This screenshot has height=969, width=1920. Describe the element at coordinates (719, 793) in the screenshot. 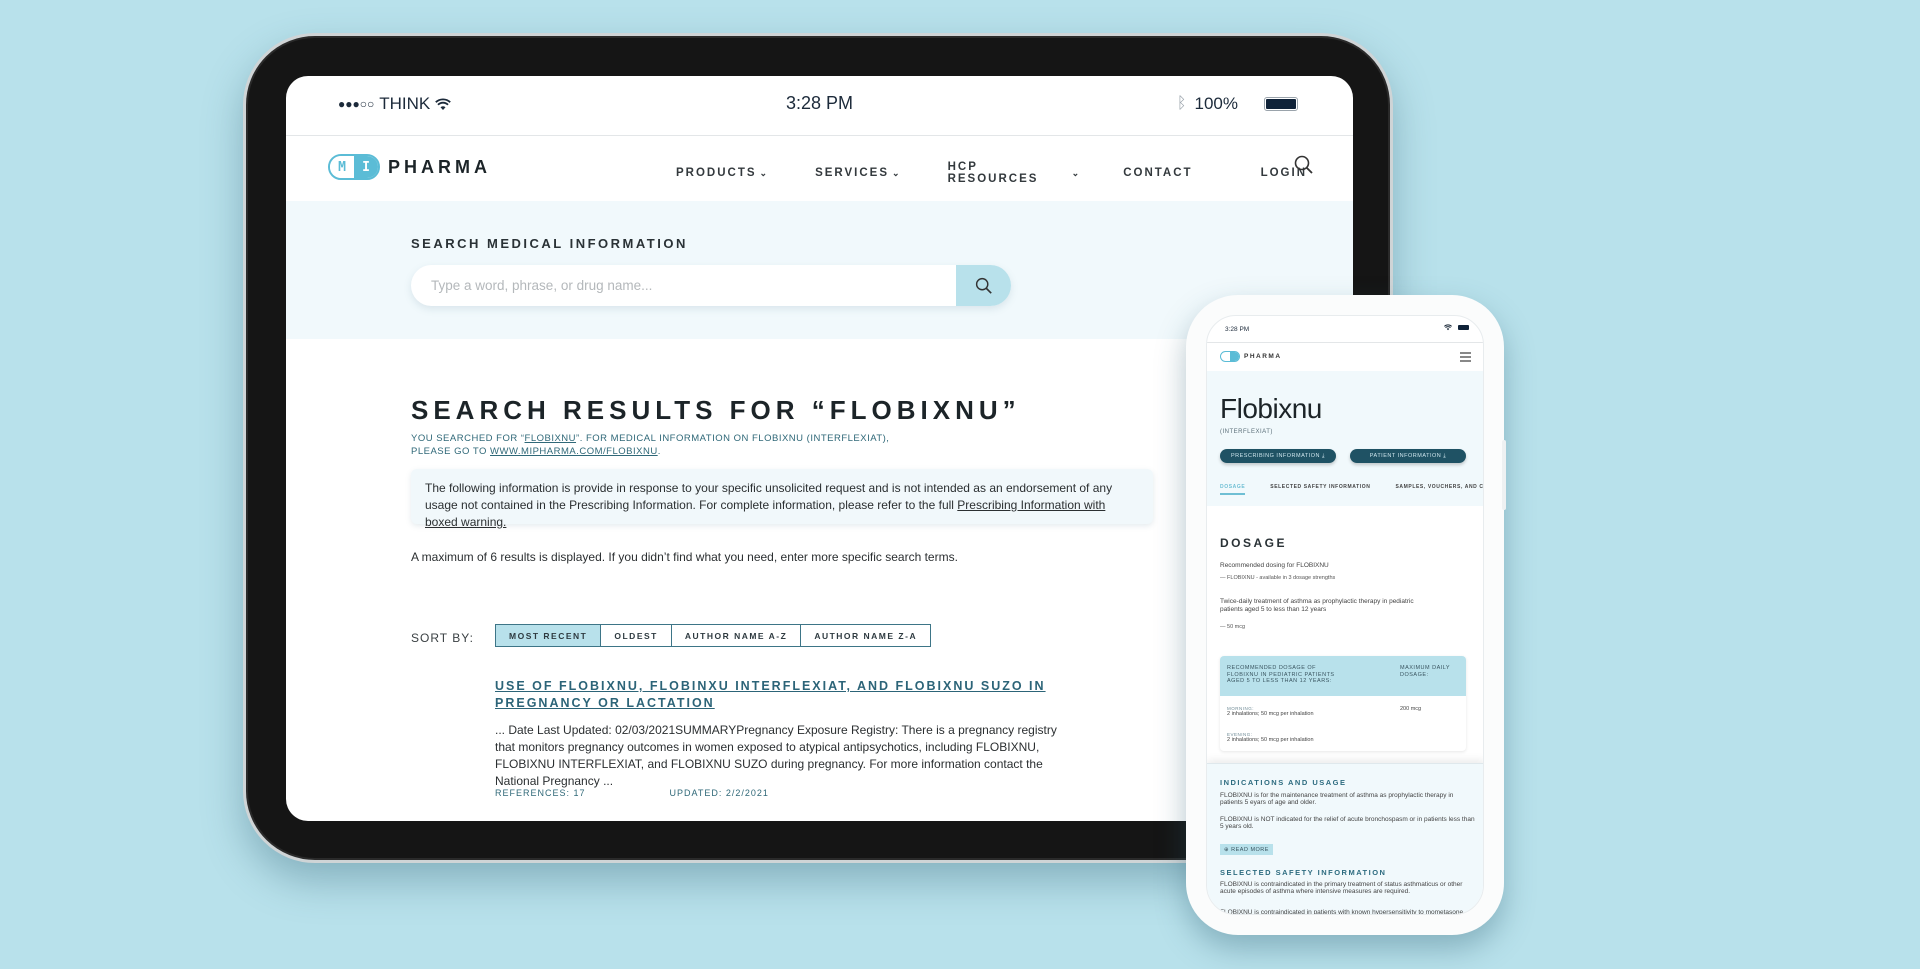

I see `result-updated: UPDATED: 2/2/2021` at that location.